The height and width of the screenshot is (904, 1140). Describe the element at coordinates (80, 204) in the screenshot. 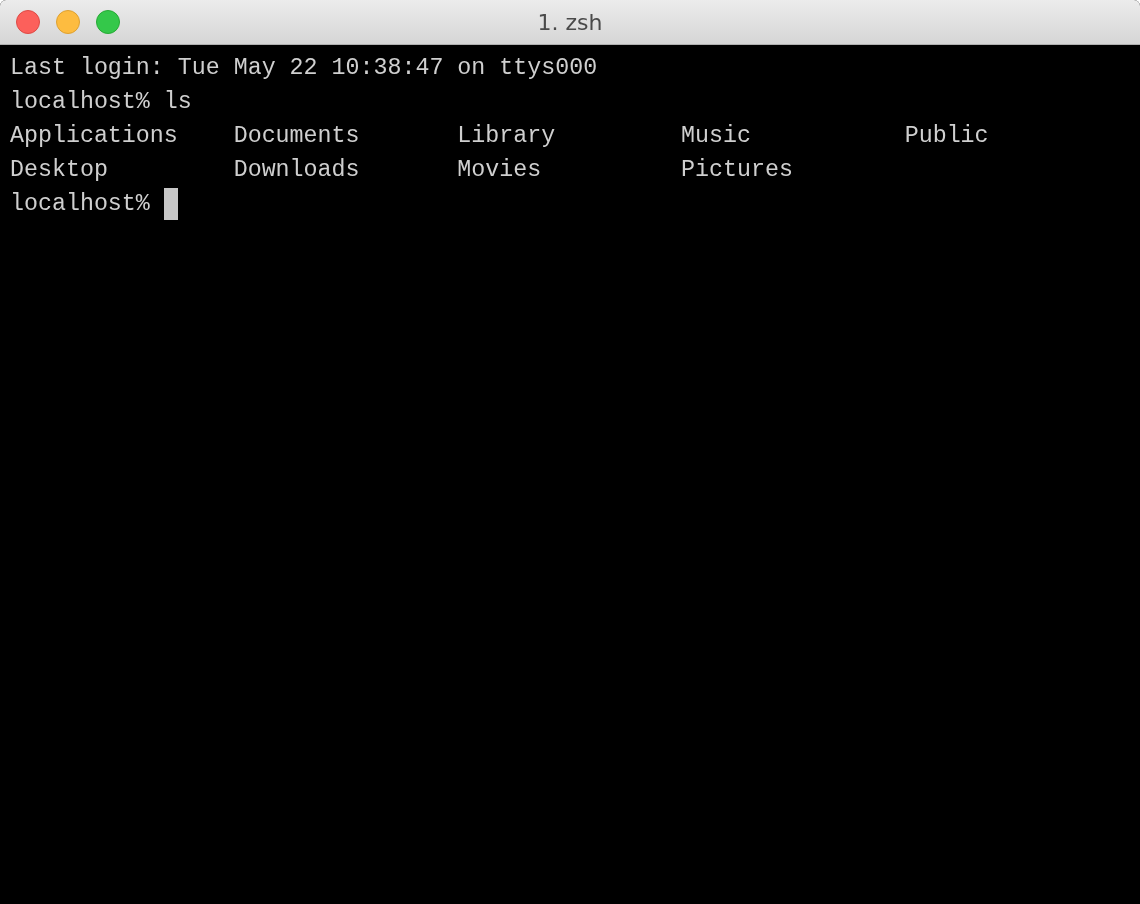

I see `prompt-line: localhost%` at that location.